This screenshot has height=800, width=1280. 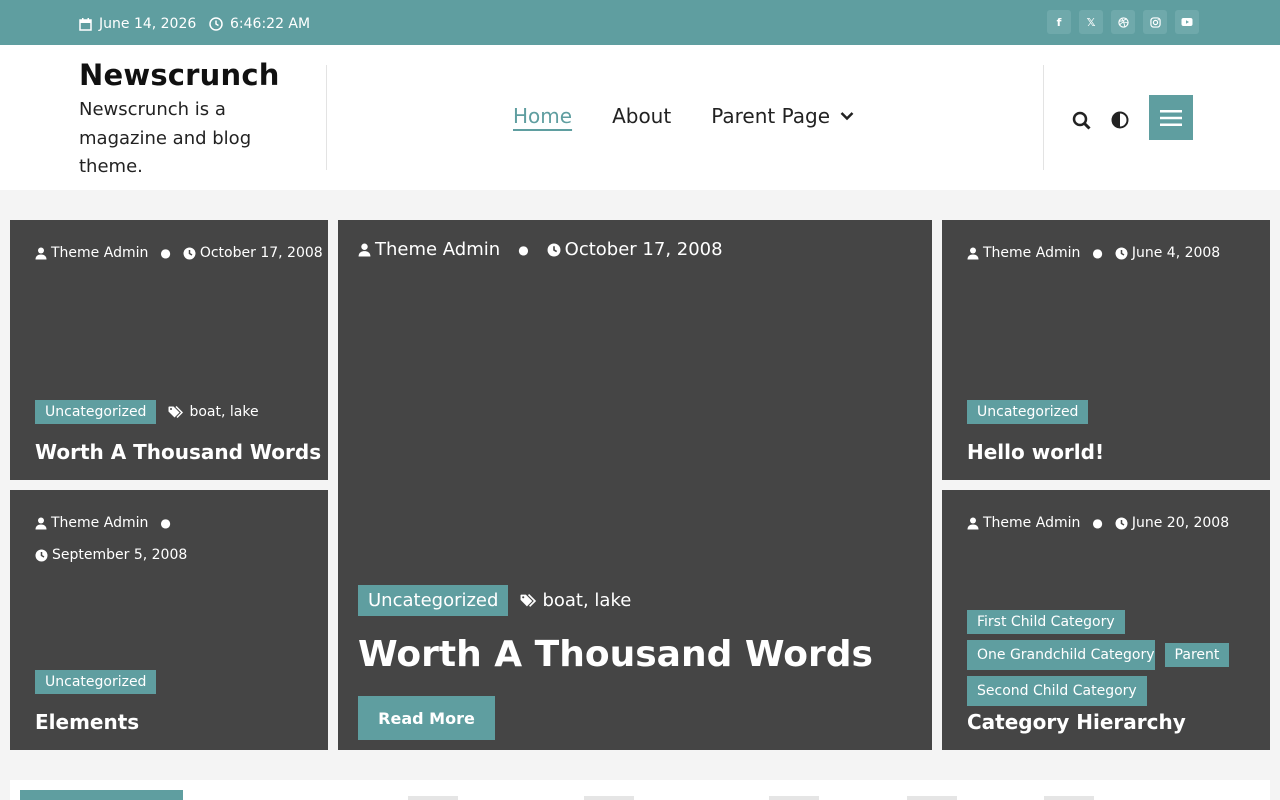 I want to click on post-meta: Theme Admin ● September 5, 2008, so click(x=172, y=539).